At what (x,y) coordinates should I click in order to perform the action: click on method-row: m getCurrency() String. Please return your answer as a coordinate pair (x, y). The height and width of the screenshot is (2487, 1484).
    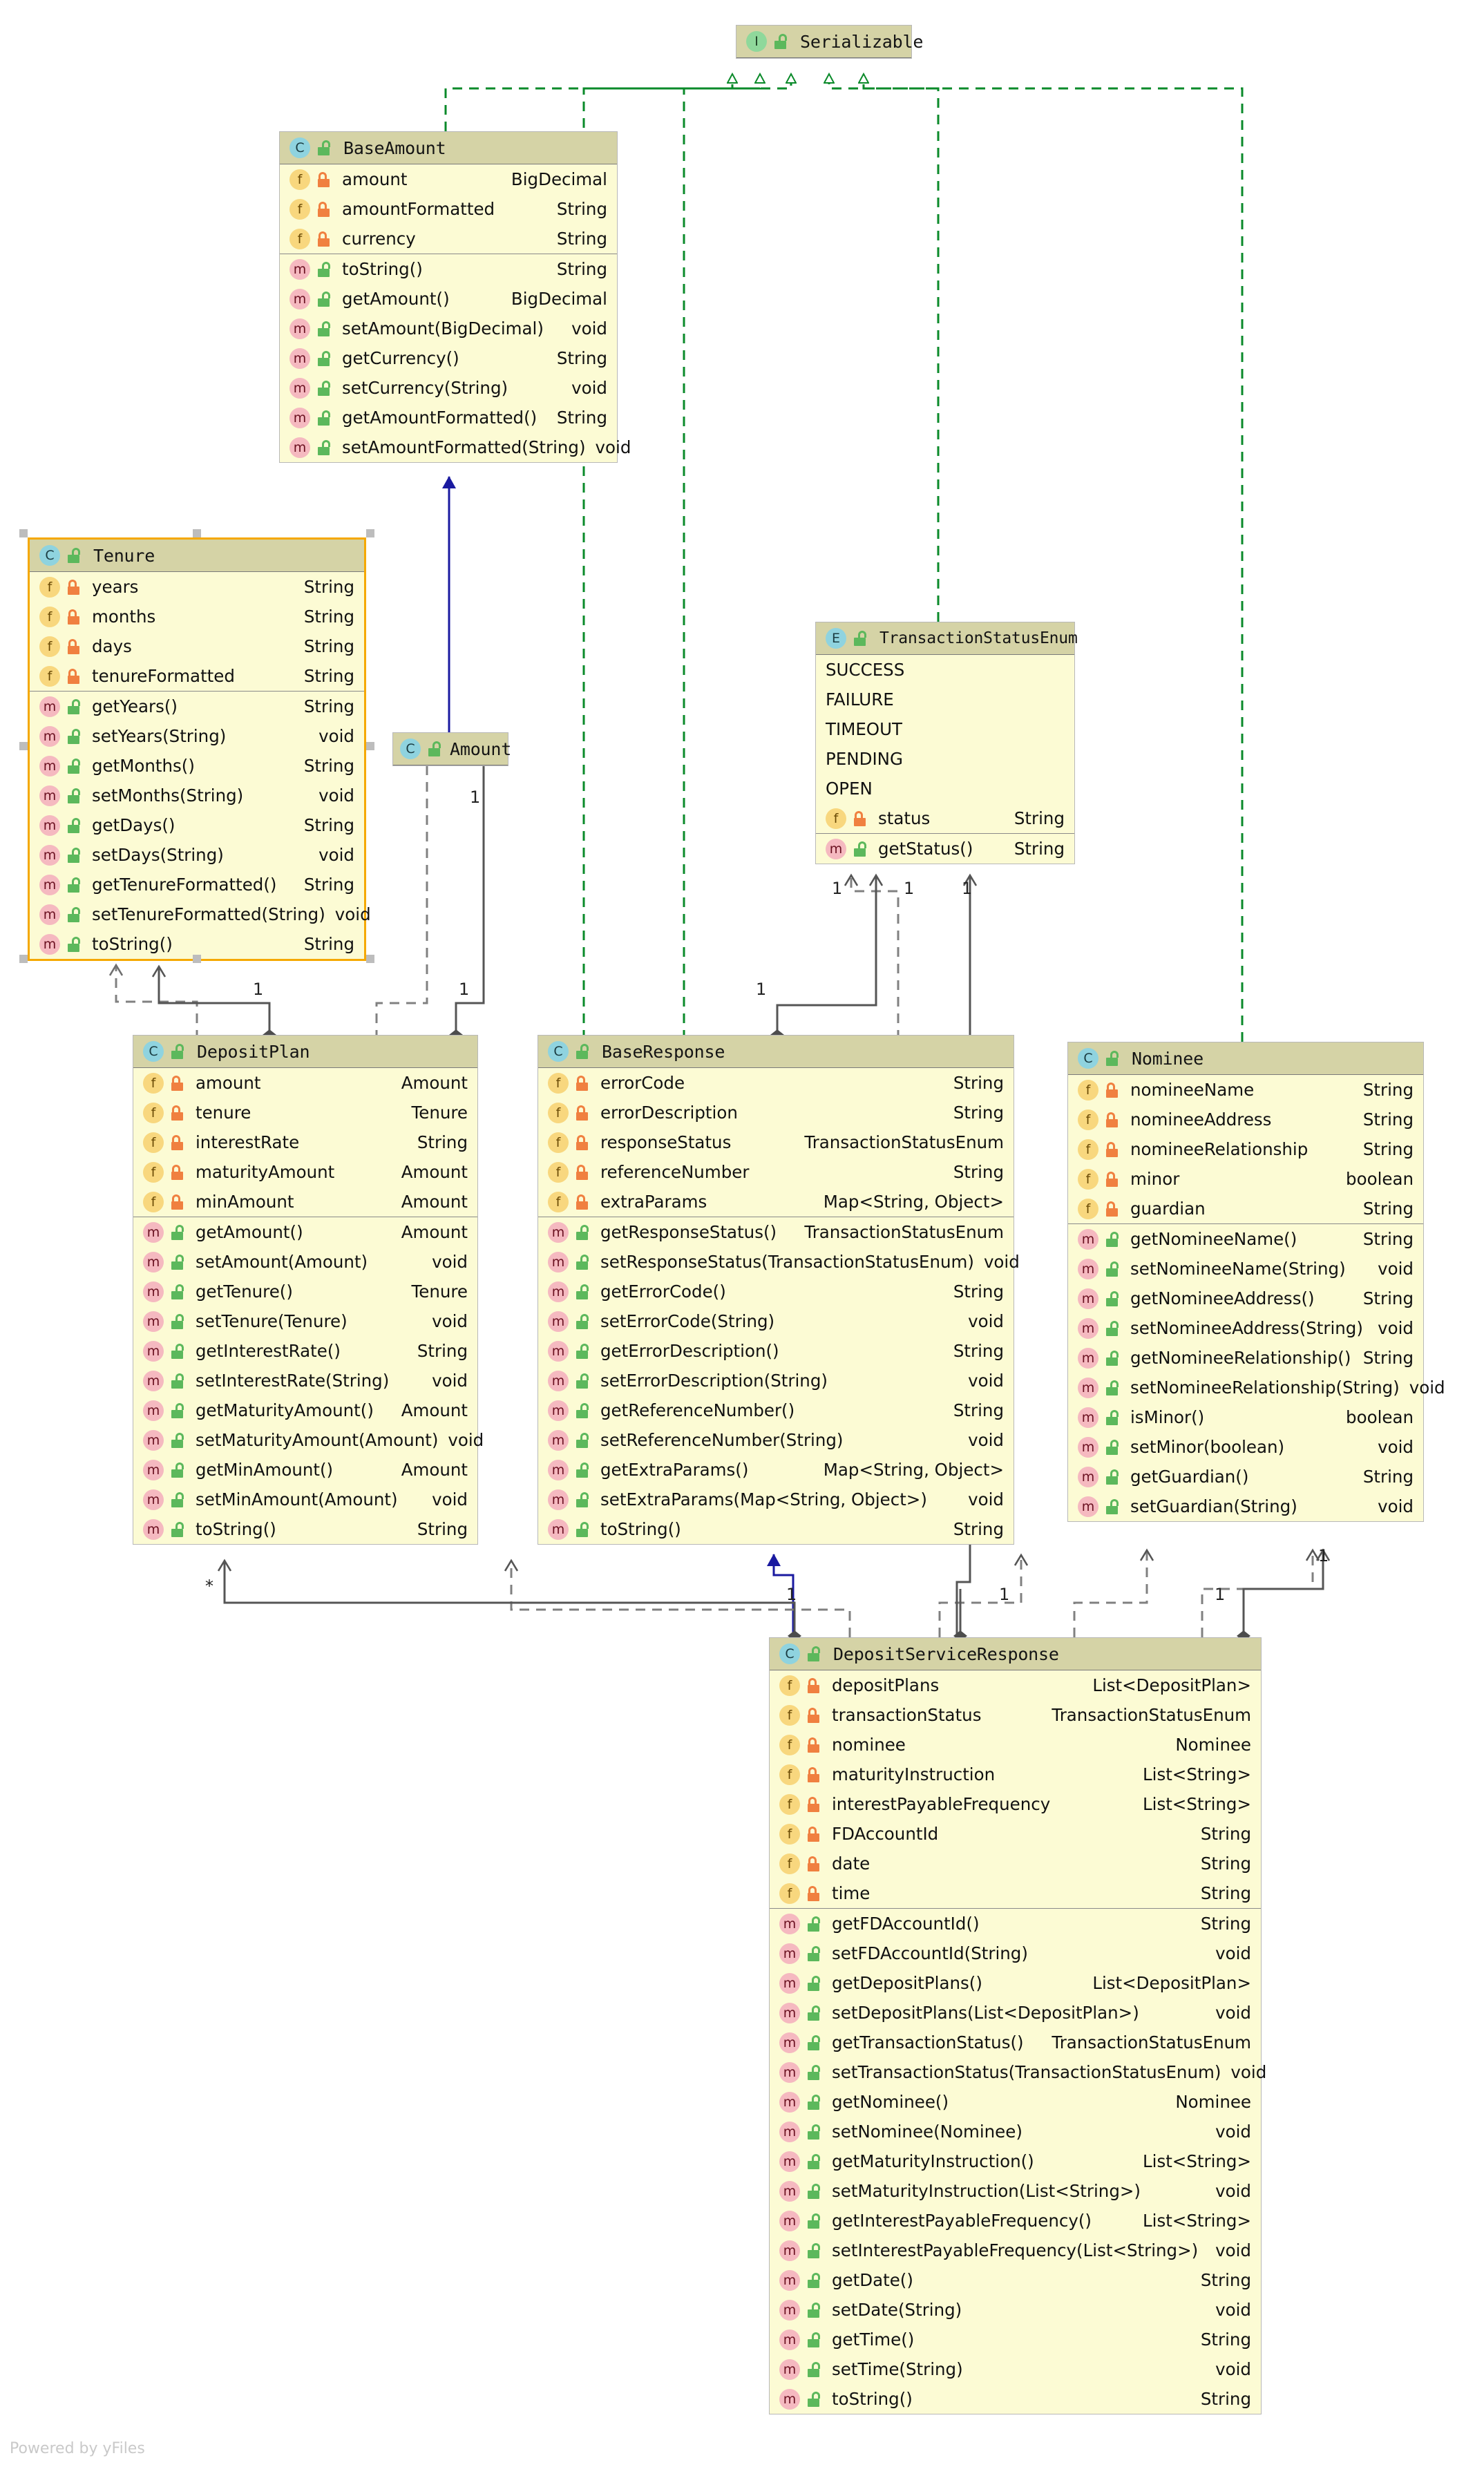
    Looking at the image, I should click on (449, 358).